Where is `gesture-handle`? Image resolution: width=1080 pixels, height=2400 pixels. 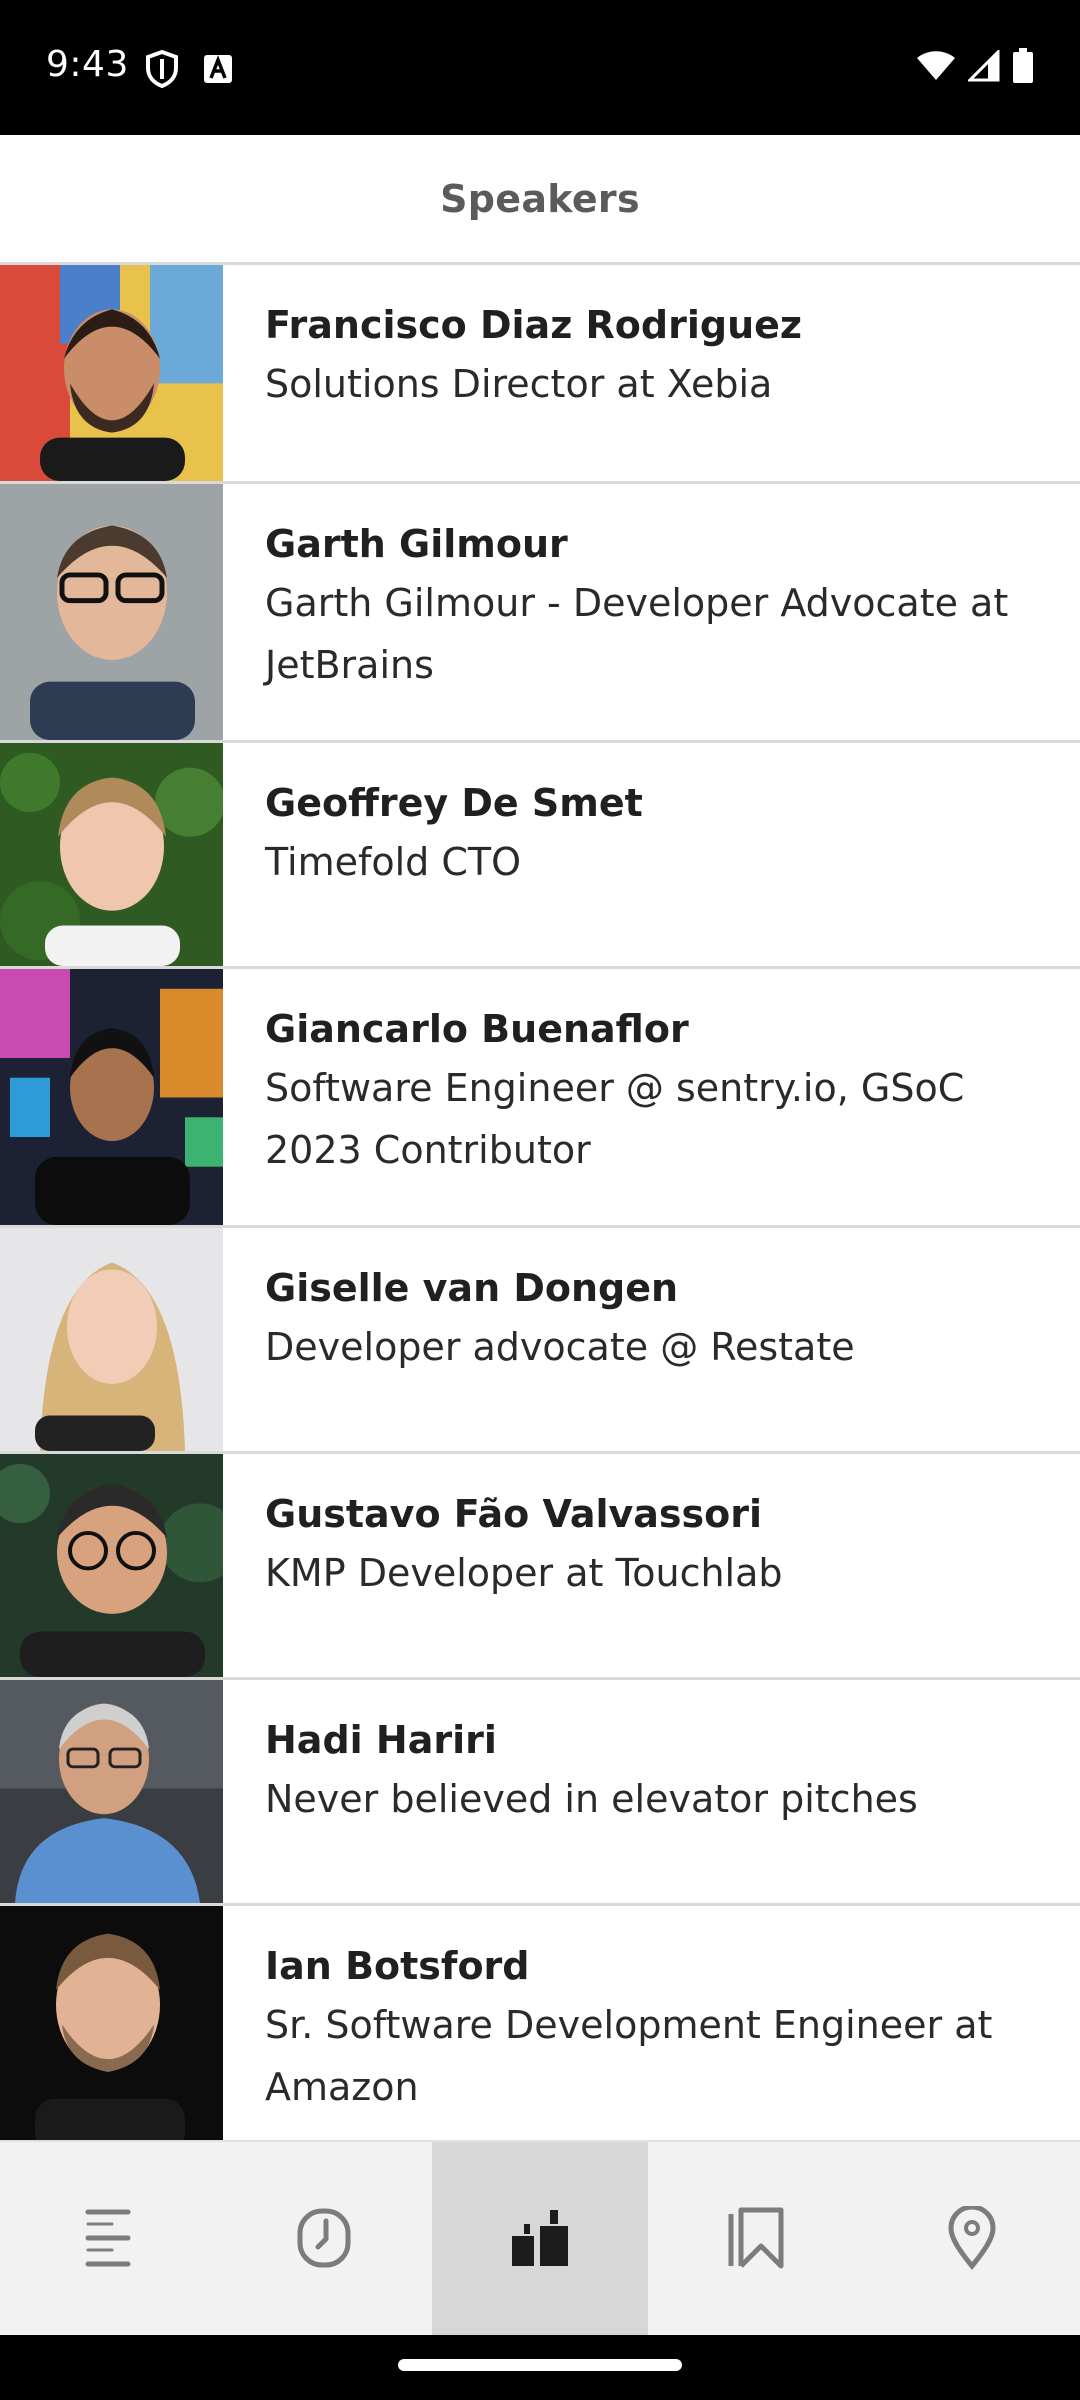
gesture-handle is located at coordinates (540, 2365).